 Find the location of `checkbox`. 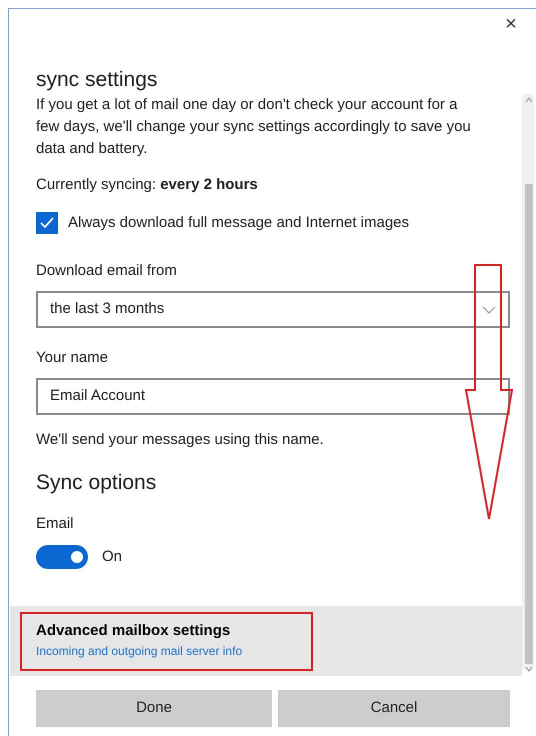

checkbox is located at coordinates (47, 223).